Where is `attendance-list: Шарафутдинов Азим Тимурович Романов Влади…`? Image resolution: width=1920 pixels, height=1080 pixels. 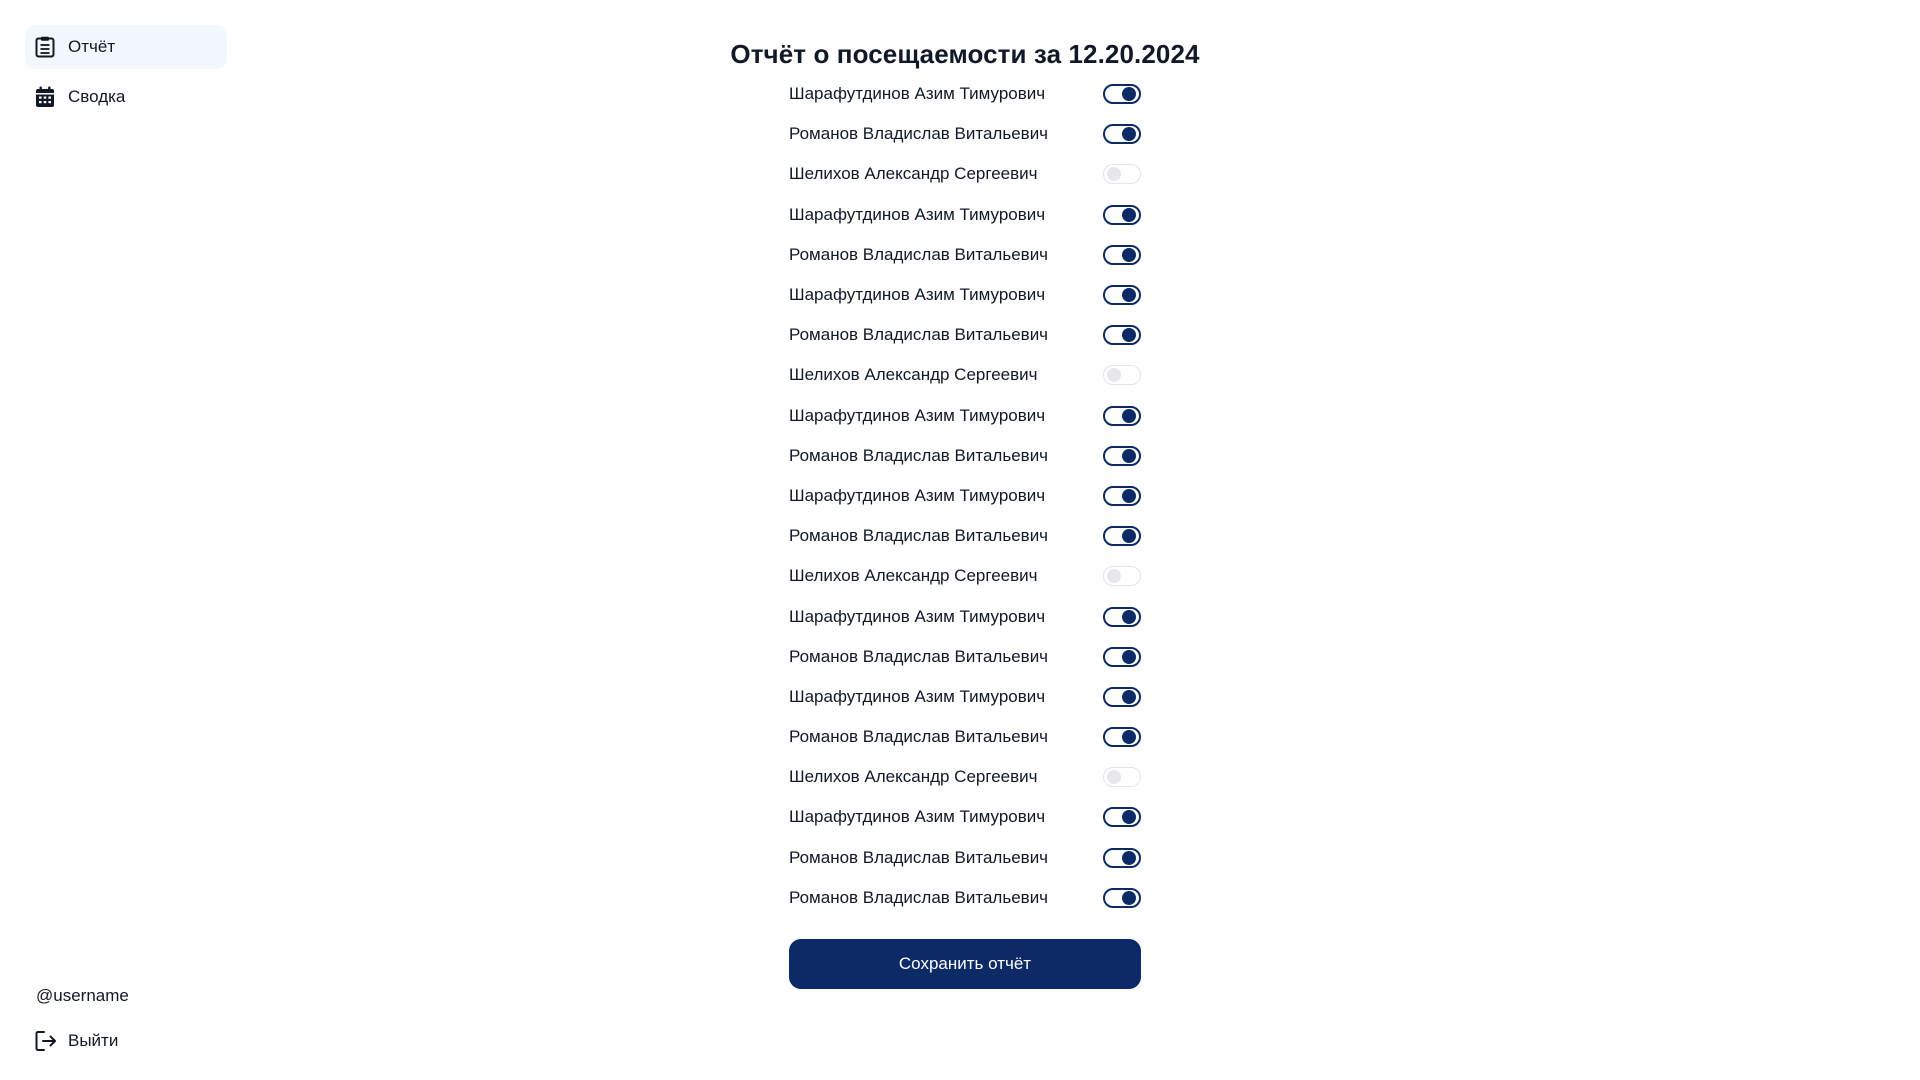
attendance-list: Шарафутдинов Азим Тимурович Романов Влади… is located at coordinates (965, 496).